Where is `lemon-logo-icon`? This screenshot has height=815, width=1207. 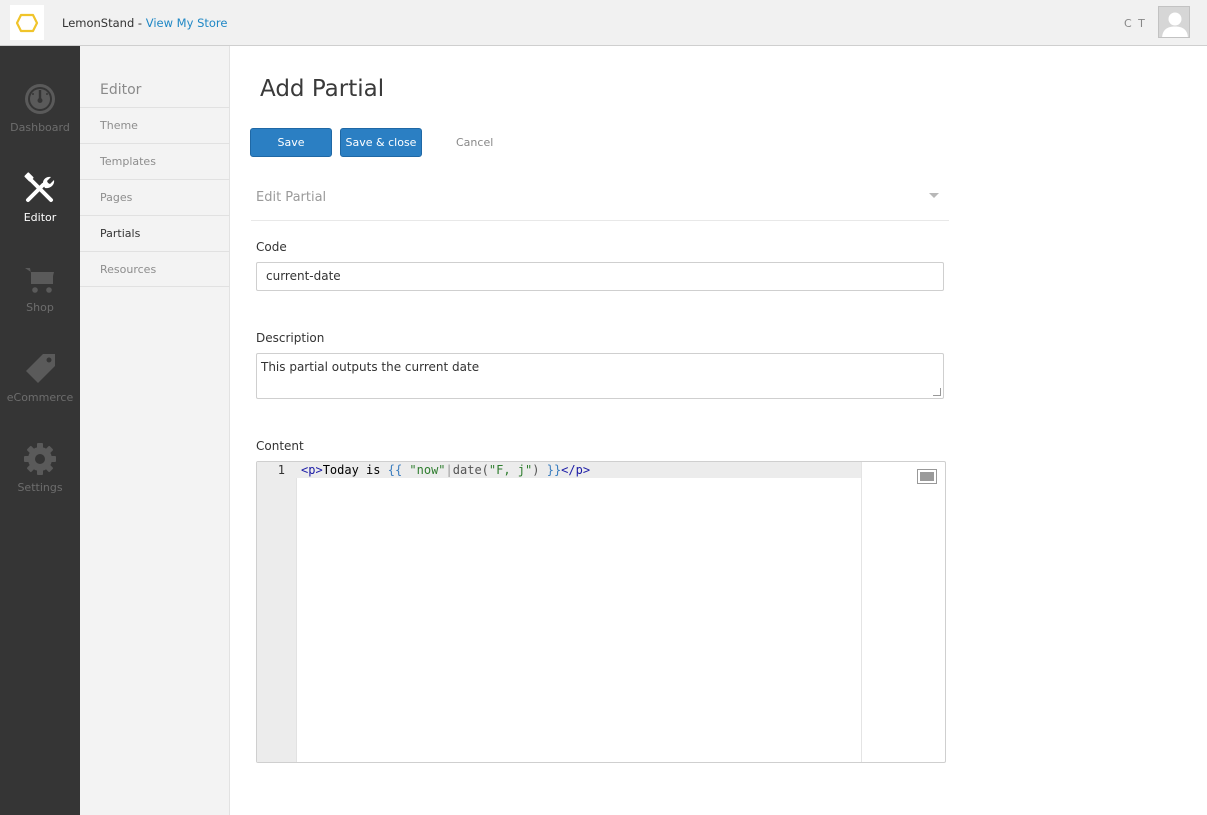
lemon-logo-icon is located at coordinates (27, 22).